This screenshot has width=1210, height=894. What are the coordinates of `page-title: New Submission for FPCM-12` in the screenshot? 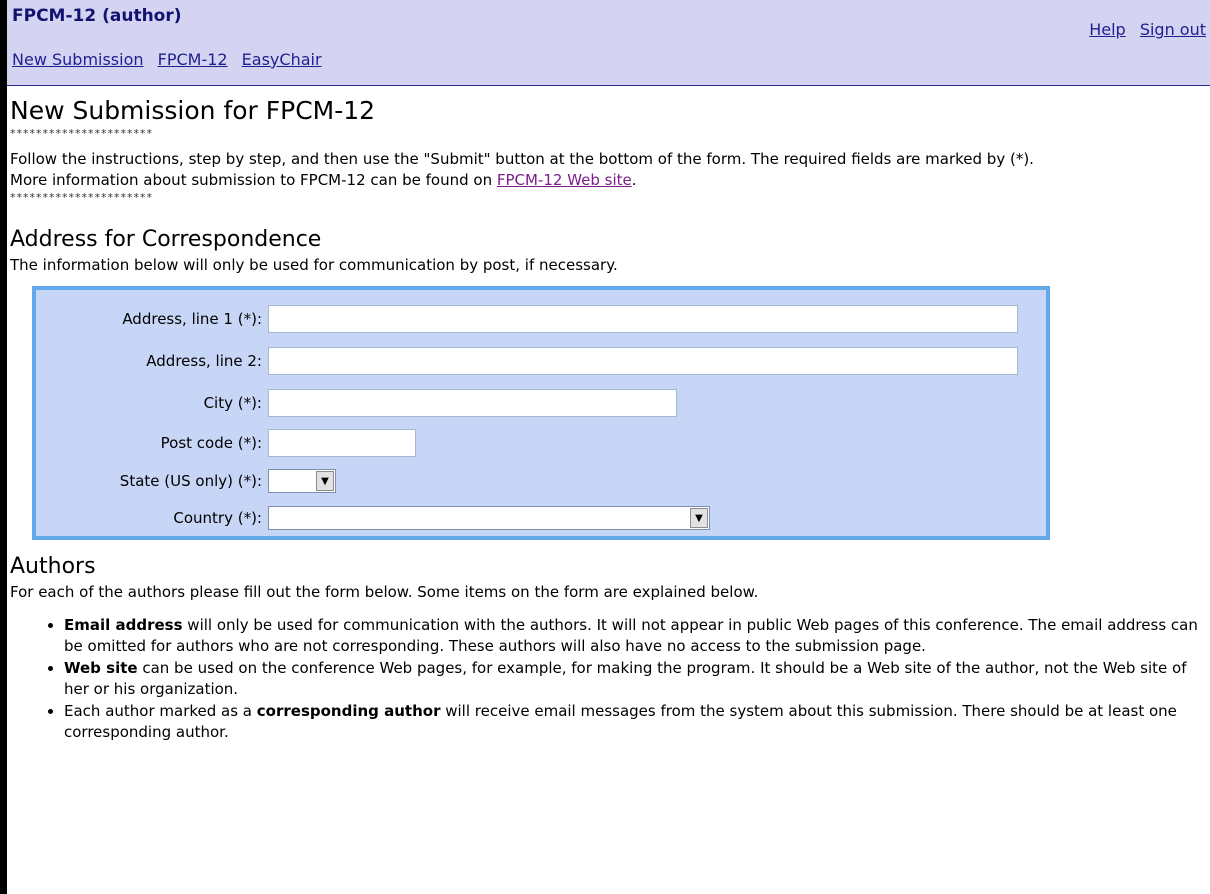 It's located at (193, 110).